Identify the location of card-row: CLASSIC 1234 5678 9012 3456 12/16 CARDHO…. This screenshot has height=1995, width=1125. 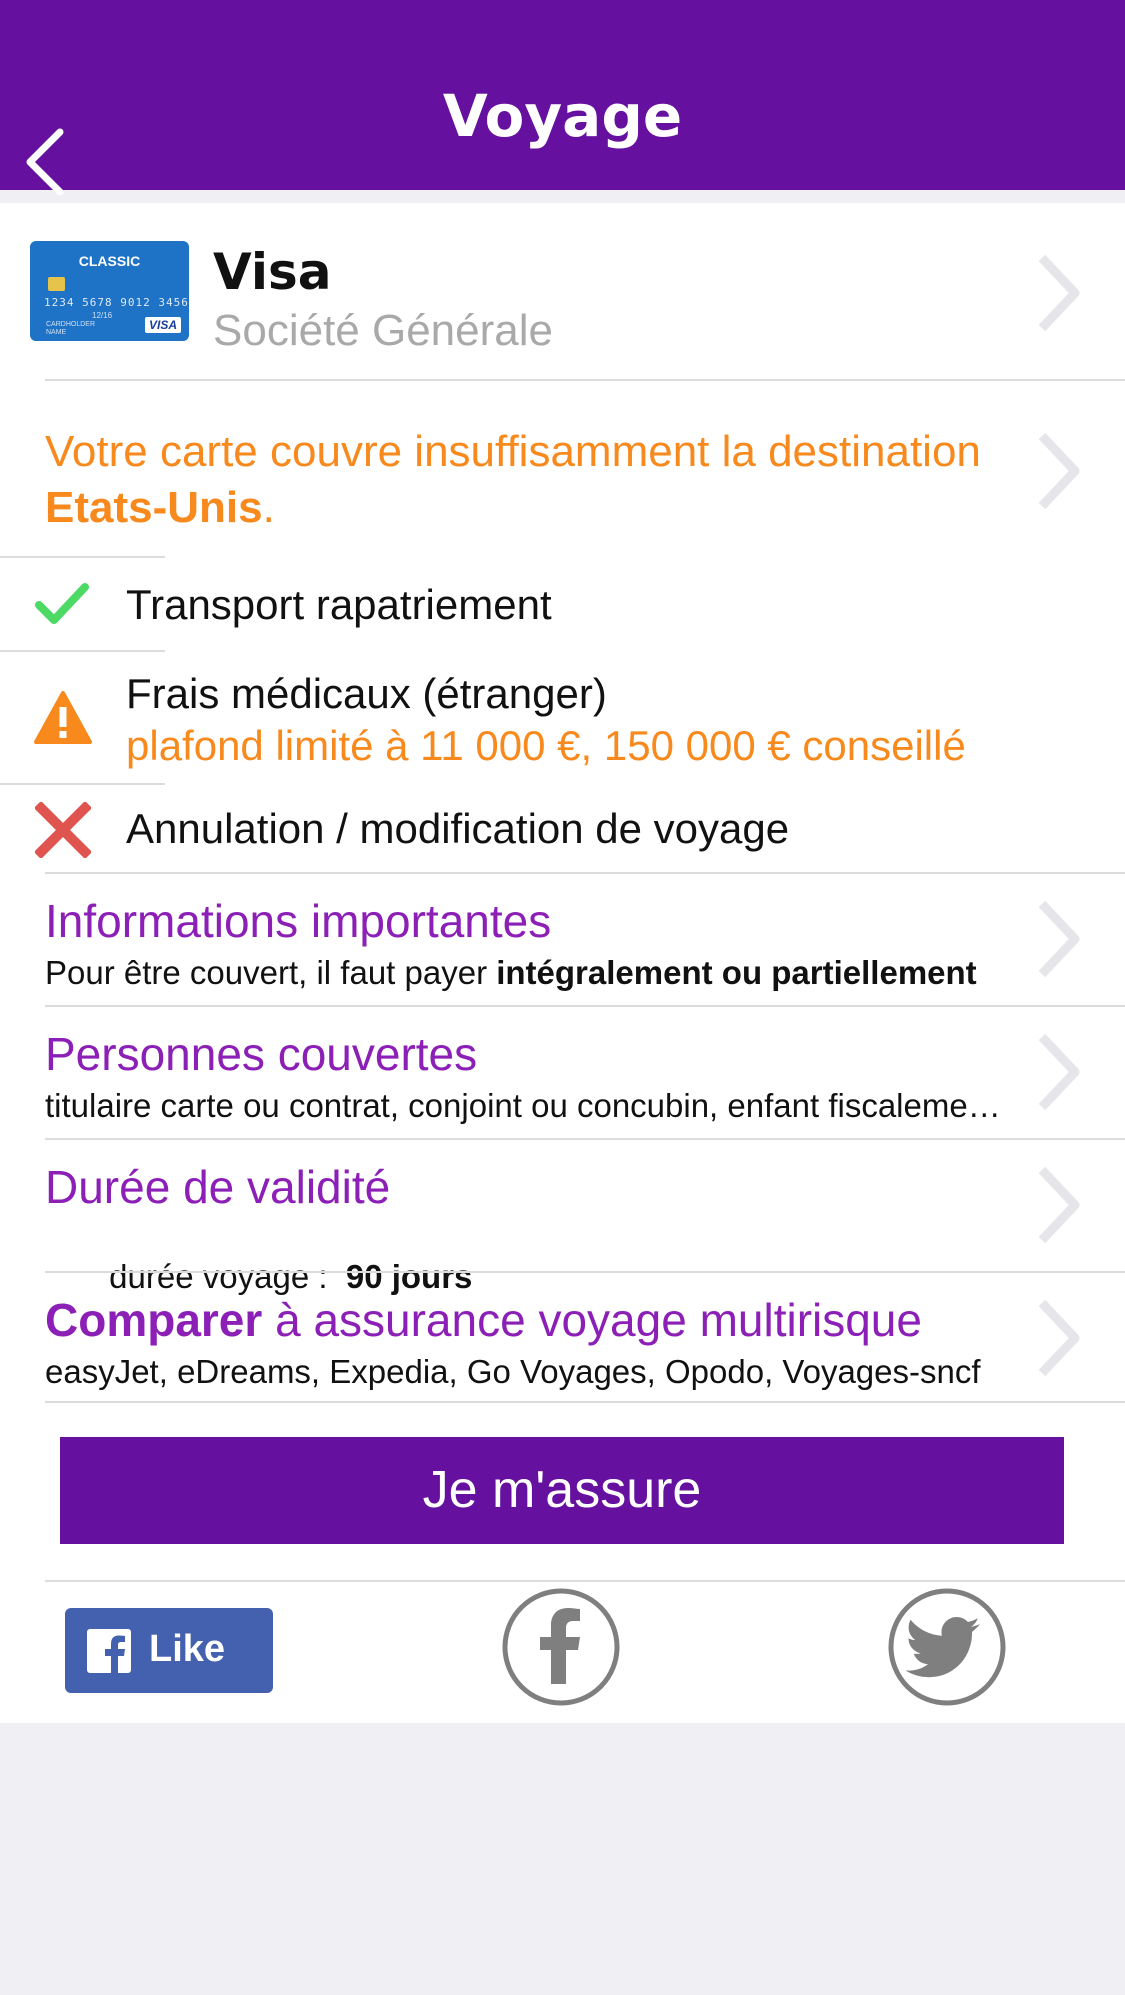
(562, 291).